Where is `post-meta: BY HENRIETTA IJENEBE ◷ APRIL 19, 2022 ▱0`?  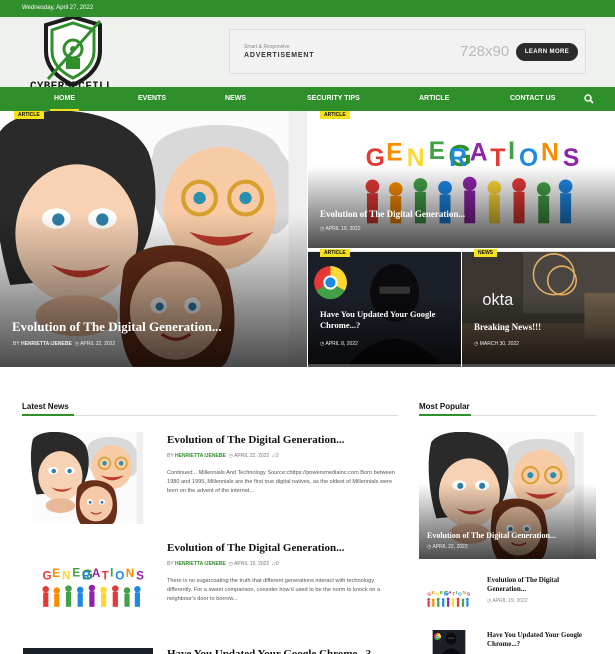
post-meta: BY HENRIETTA IJENEBE ◷ APRIL 19, 2022 ▱0 is located at coordinates (223, 564).